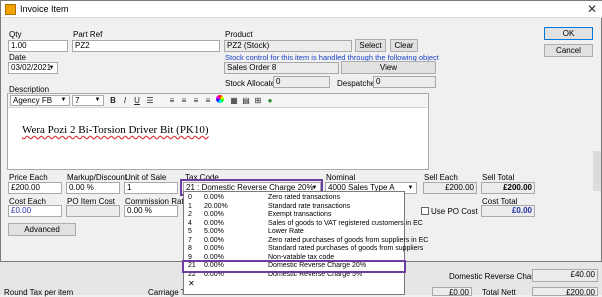 The width and height of the screenshot is (602, 297). What do you see at coordinates (388, 67) in the screenshot?
I see `view-button: View` at bounding box center [388, 67].